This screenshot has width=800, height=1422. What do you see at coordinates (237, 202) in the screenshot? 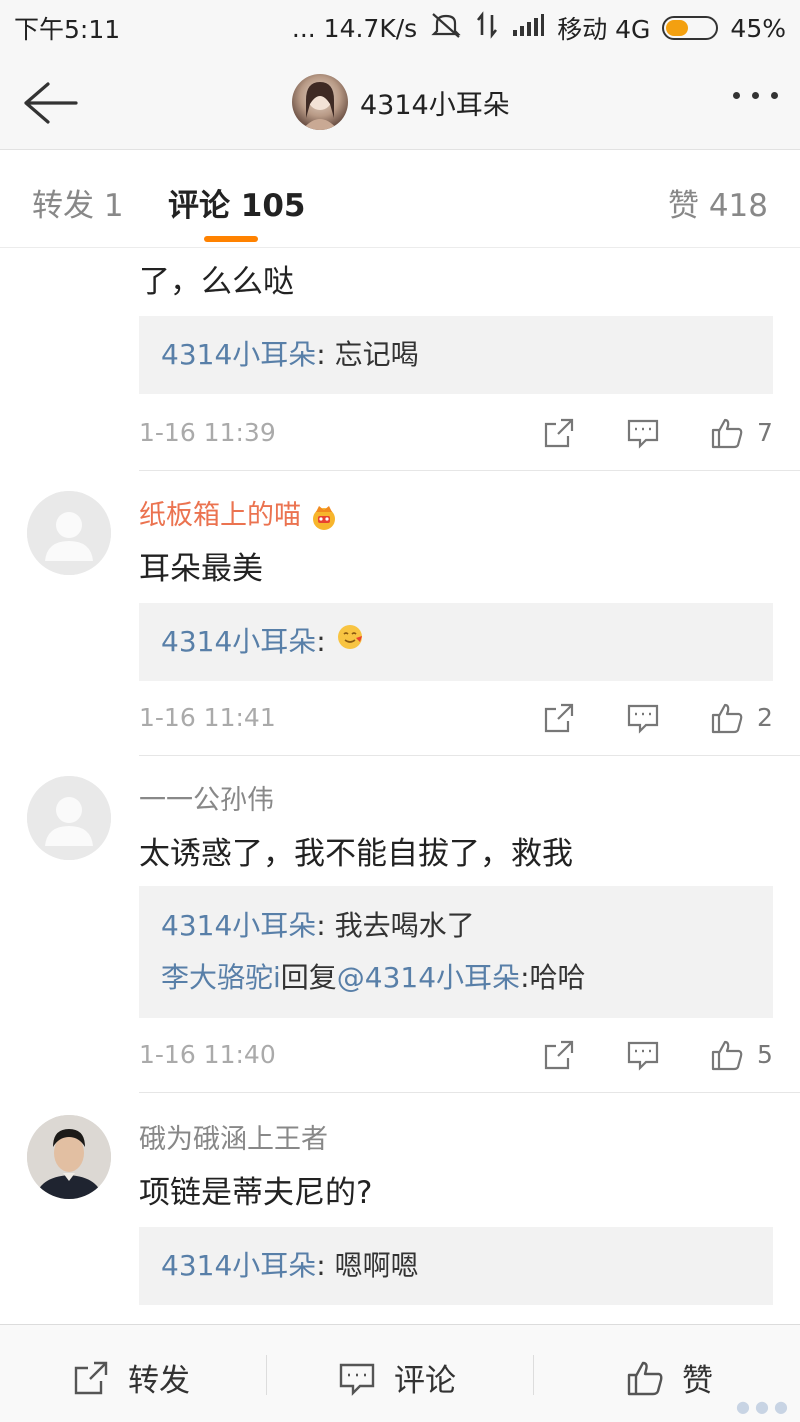
I see `tab-comment: 评论 105` at bounding box center [237, 202].